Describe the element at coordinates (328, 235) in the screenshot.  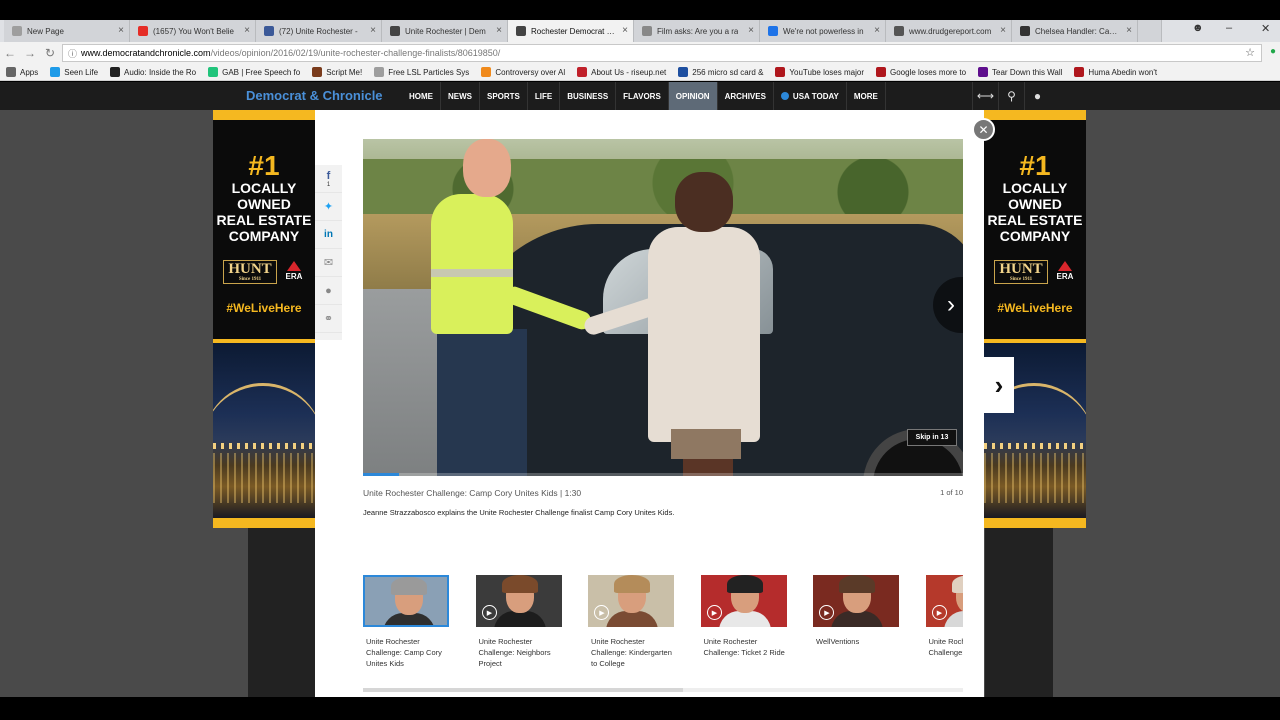
I see `linkedin-share-button: in` at that location.